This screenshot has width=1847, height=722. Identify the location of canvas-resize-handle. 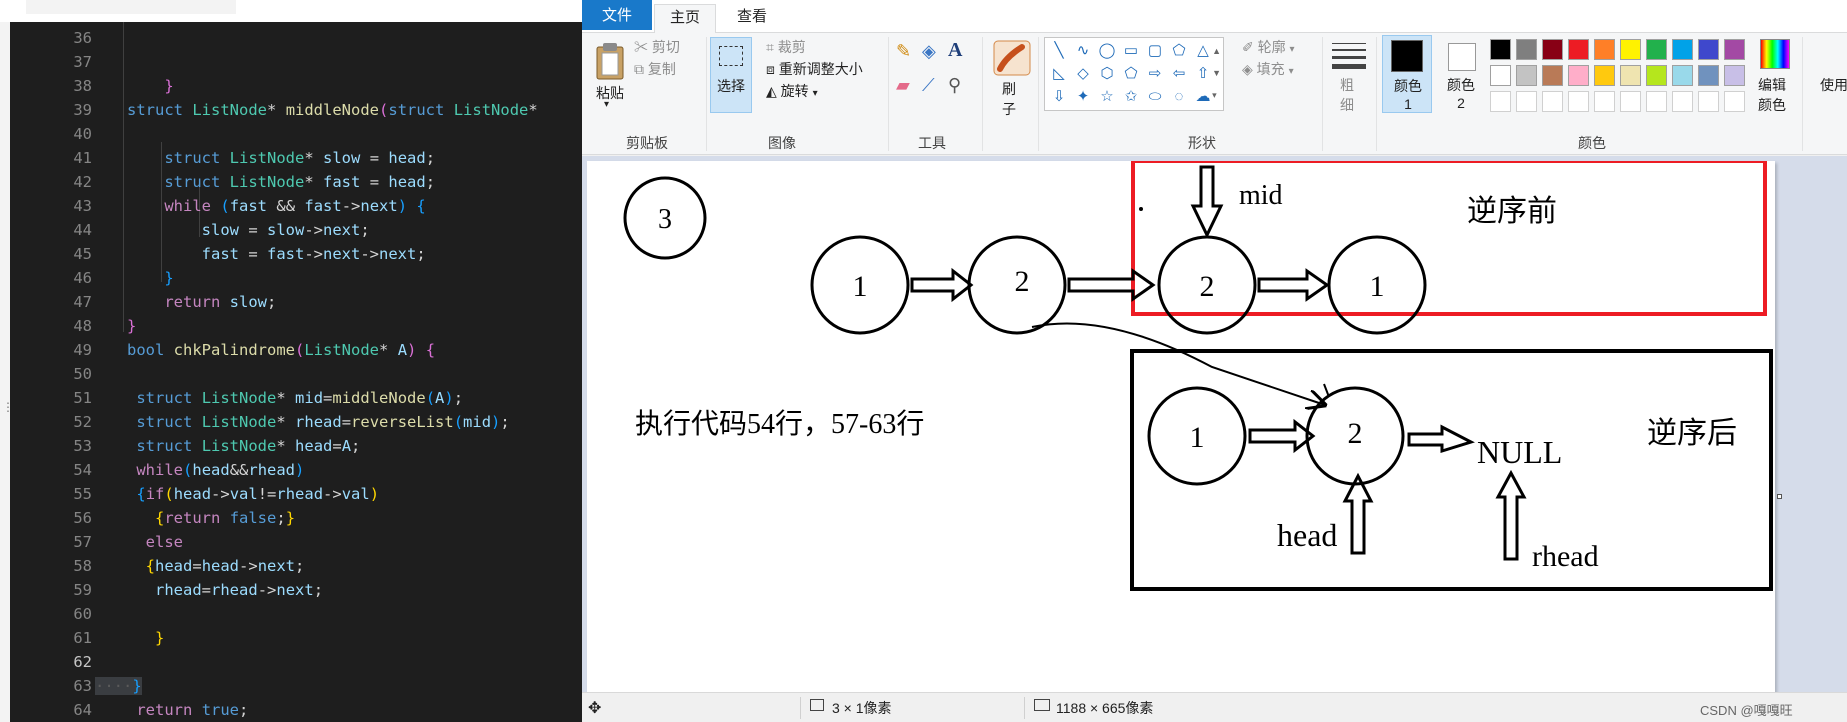
(1779, 496).